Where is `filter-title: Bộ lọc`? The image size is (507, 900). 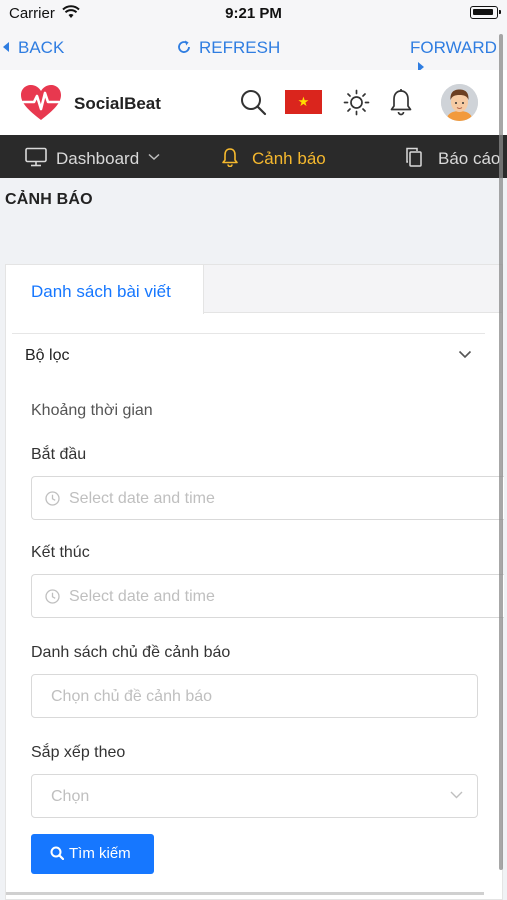
filter-title: Bộ lọc is located at coordinates (47, 355).